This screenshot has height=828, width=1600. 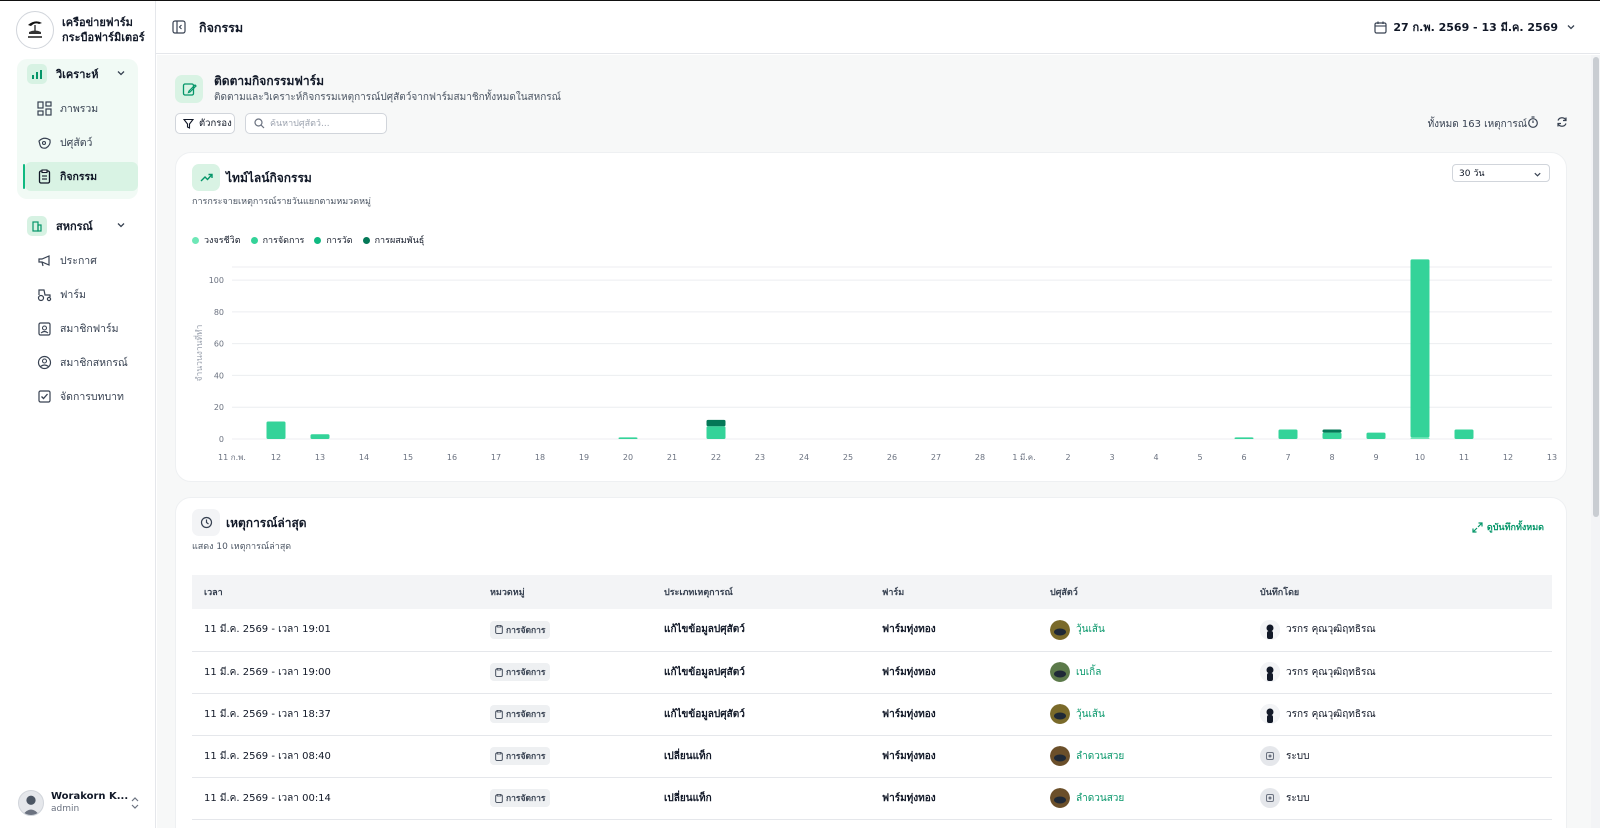 What do you see at coordinates (242, 547) in the screenshot?
I see `events-subtitle: แสดง 10 เหตุการณ์ล่าสุด` at bounding box center [242, 547].